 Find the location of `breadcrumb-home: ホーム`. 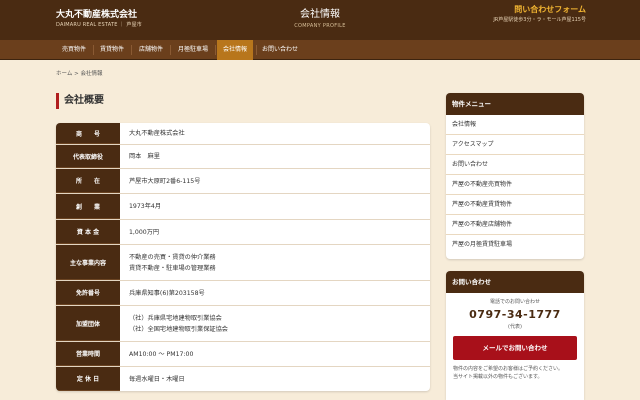

breadcrumb-home: ホーム is located at coordinates (64, 74).